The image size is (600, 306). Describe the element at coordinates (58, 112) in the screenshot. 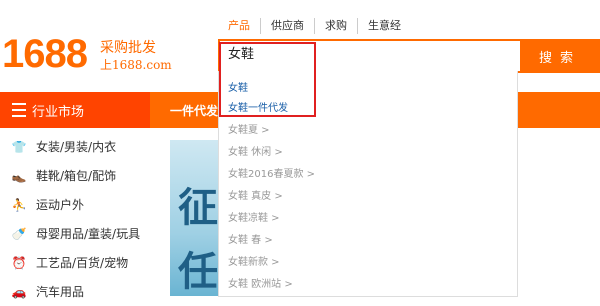

I see `category-menu-label: 行业市场` at that location.